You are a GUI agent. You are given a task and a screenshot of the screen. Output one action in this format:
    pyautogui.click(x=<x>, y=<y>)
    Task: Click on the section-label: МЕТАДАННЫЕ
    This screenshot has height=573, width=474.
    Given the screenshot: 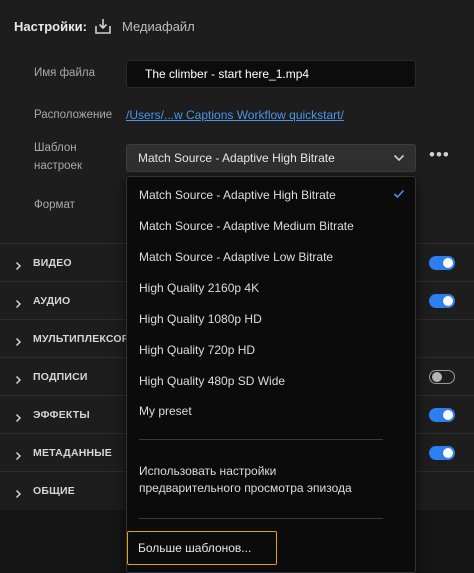 What is the action you would take?
    pyautogui.click(x=72, y=453)
    